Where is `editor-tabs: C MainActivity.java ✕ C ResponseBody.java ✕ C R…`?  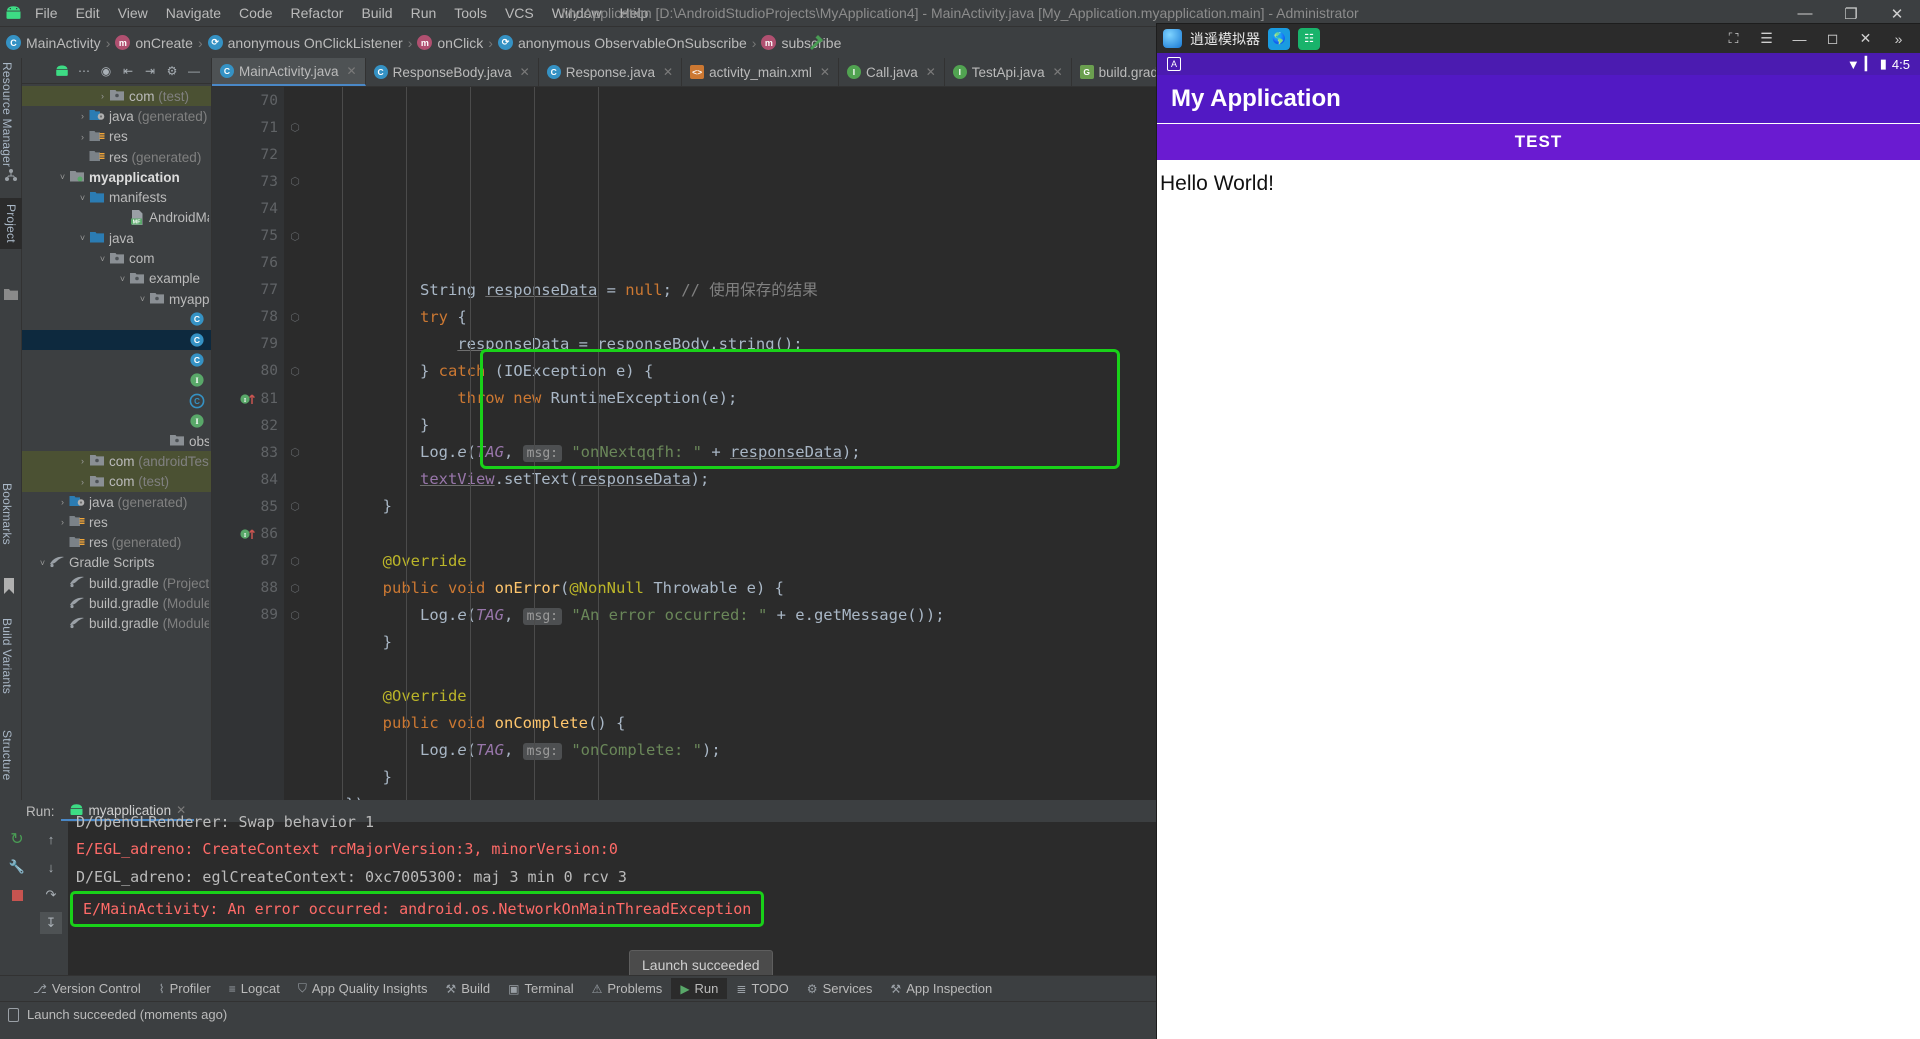
editor-tabs: C MainActivity.java ✕ C ResponseBody.java ✕ C R… is located at coordinates (684, 72).